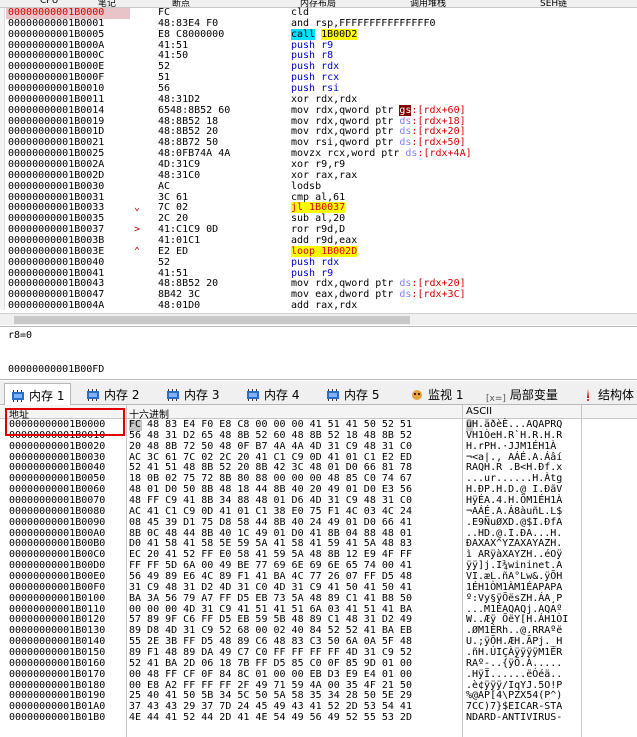  I want to click on tab-locals: [x=] 局部变量, so click(522, 394).